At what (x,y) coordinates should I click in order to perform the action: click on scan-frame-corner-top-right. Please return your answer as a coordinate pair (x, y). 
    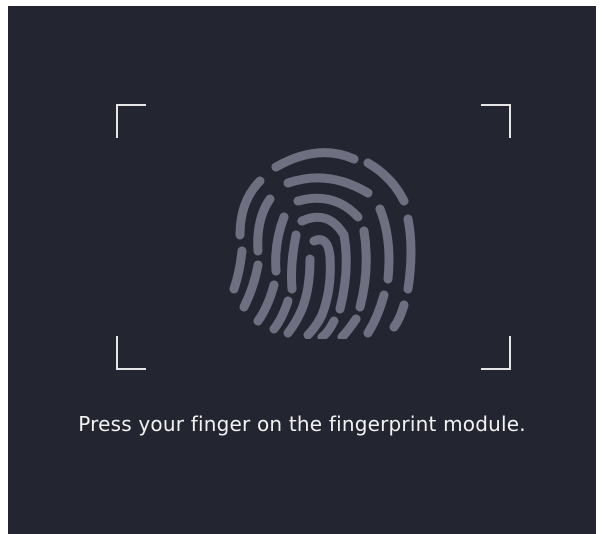
    Looking at the image, I should click on (496, 121).